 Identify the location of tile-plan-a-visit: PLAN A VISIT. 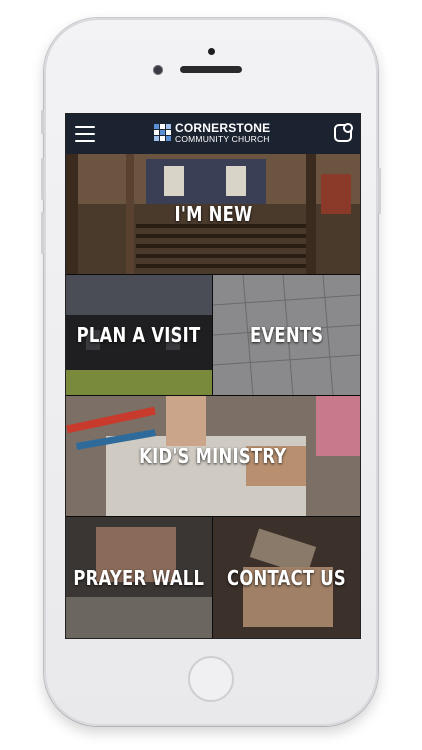
(139, 335).